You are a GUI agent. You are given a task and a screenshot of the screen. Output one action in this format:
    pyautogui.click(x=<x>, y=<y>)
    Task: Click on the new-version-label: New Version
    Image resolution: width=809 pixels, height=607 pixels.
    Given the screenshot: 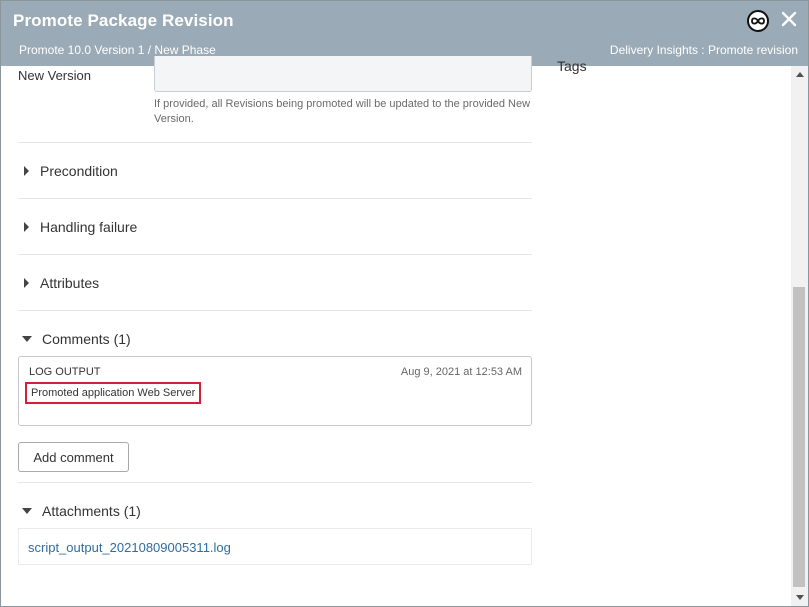 What is the action you would take?
    pyautogui.click(x=54, y=75)
    